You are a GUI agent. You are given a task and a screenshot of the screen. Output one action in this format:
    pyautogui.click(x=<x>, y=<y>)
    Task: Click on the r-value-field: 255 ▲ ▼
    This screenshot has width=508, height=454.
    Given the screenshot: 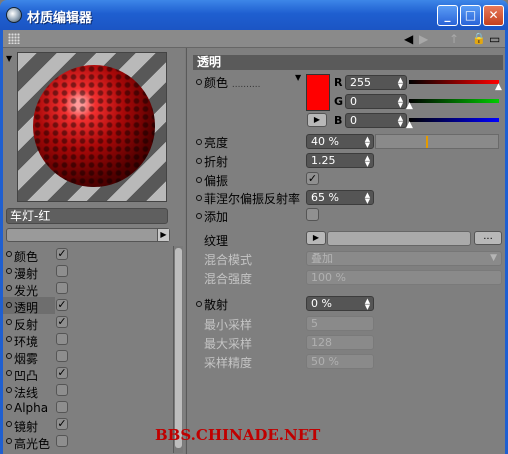 What is the action you would take?
    pyautogui.click(x=376, y=82)
    